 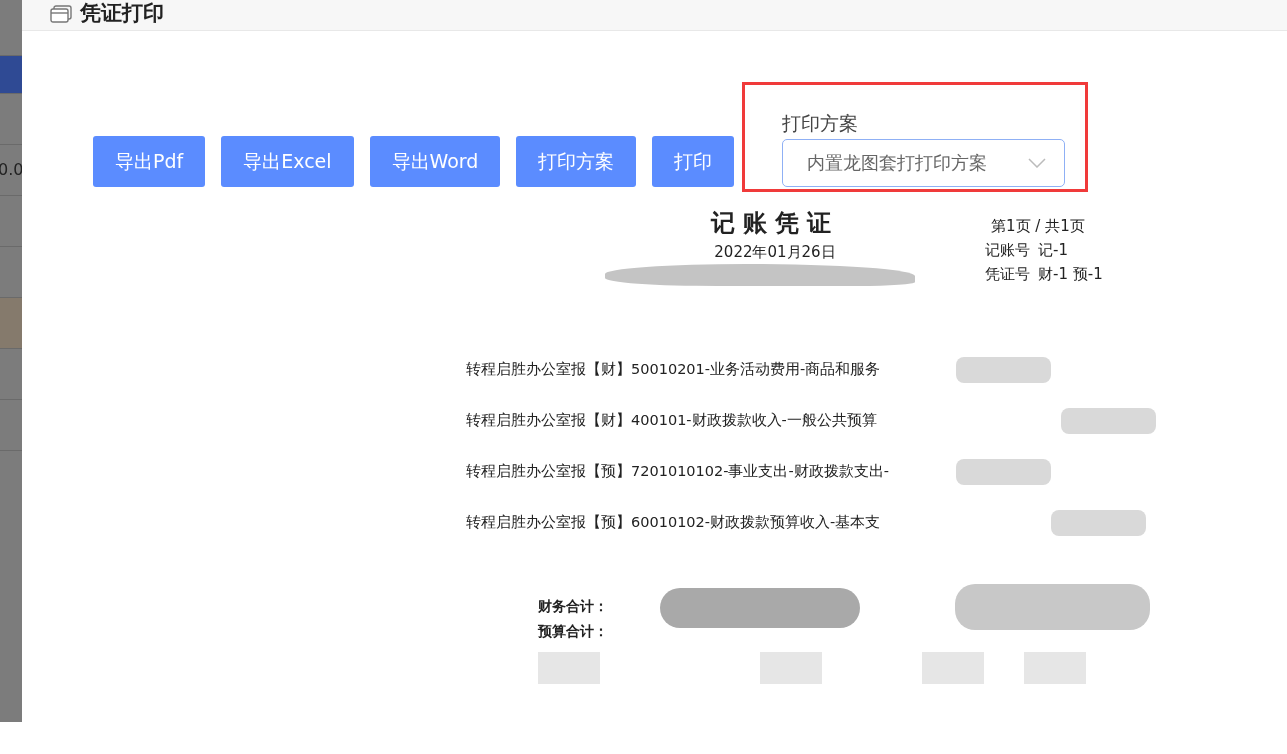 I want to click on info-label: 凭证号, so click(x=1007, y=274).